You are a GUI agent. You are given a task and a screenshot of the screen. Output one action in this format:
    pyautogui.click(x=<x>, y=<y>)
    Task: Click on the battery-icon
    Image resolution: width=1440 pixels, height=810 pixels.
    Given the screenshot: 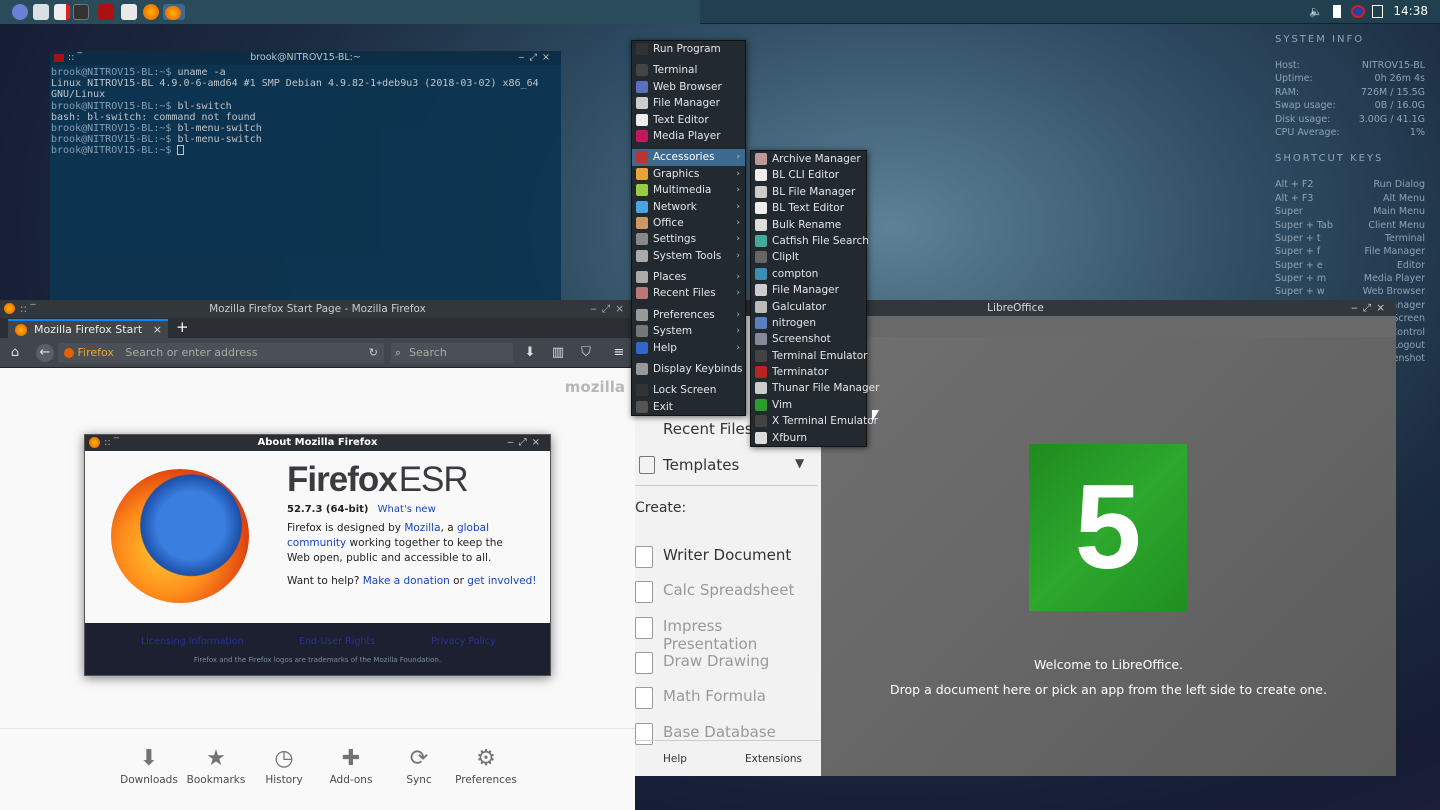 What is the action you would take?
    pyautogui.click(x=1377, y=11)
    